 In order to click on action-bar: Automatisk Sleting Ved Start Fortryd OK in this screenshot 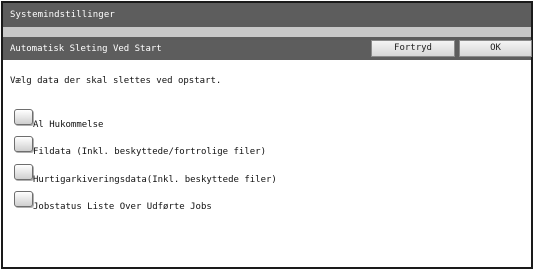, I will do `click(267, 48)`.